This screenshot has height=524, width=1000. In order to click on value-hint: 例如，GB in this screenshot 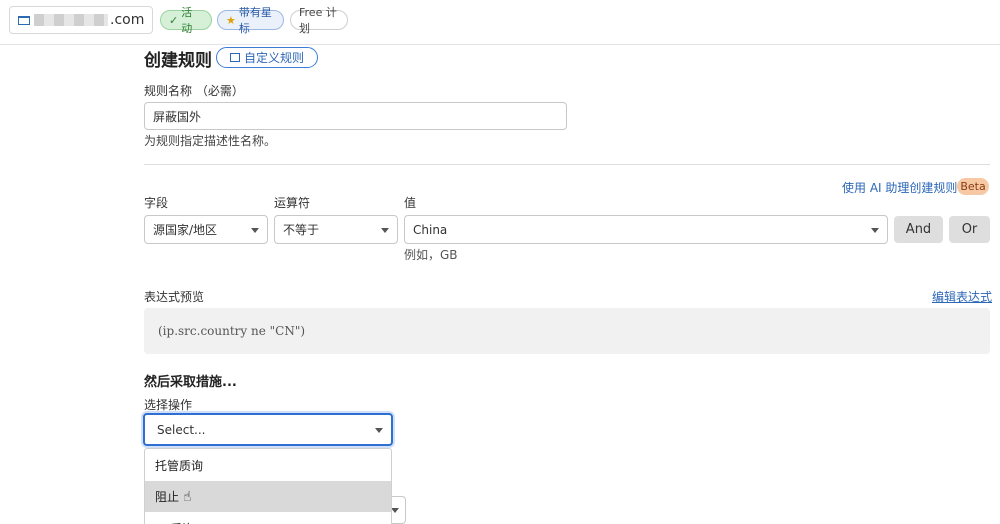, I will do `click(431, 255)`.